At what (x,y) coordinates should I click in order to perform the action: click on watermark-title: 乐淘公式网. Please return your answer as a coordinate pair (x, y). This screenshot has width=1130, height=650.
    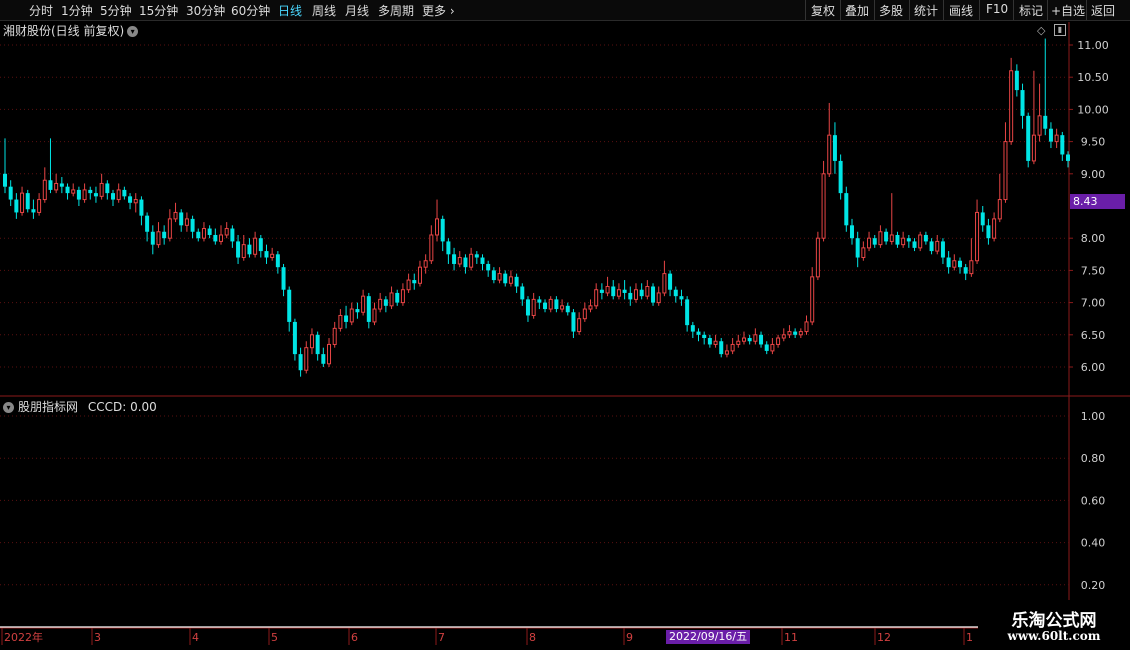
    Looking at the image, I should click on (1054, 621).